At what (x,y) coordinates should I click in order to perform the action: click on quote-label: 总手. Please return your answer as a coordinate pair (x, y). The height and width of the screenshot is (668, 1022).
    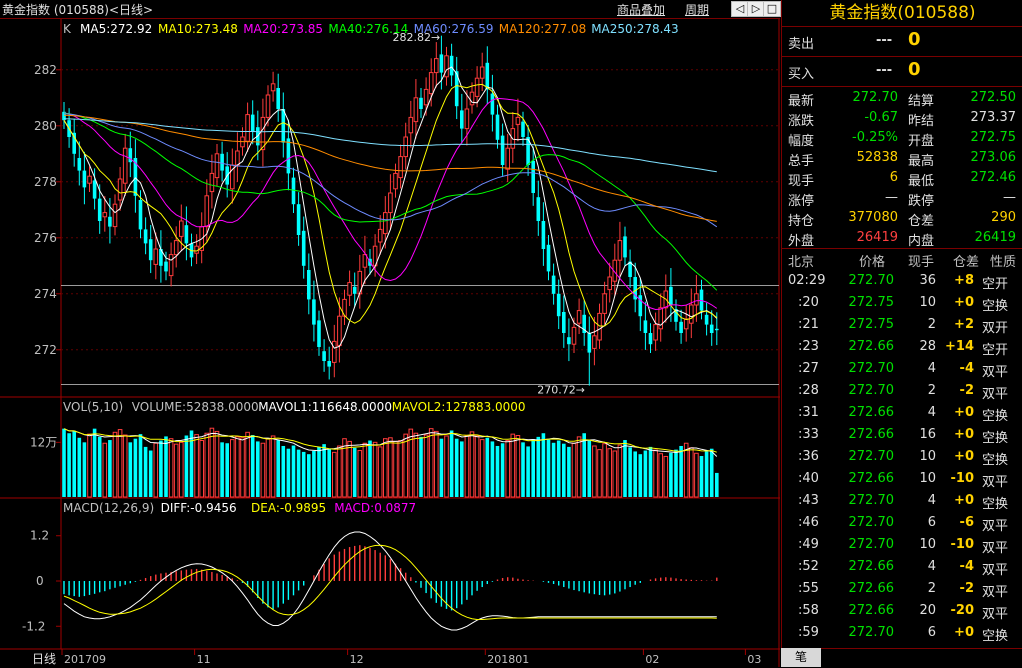
    Looking at the image, I should click on (801, 161).